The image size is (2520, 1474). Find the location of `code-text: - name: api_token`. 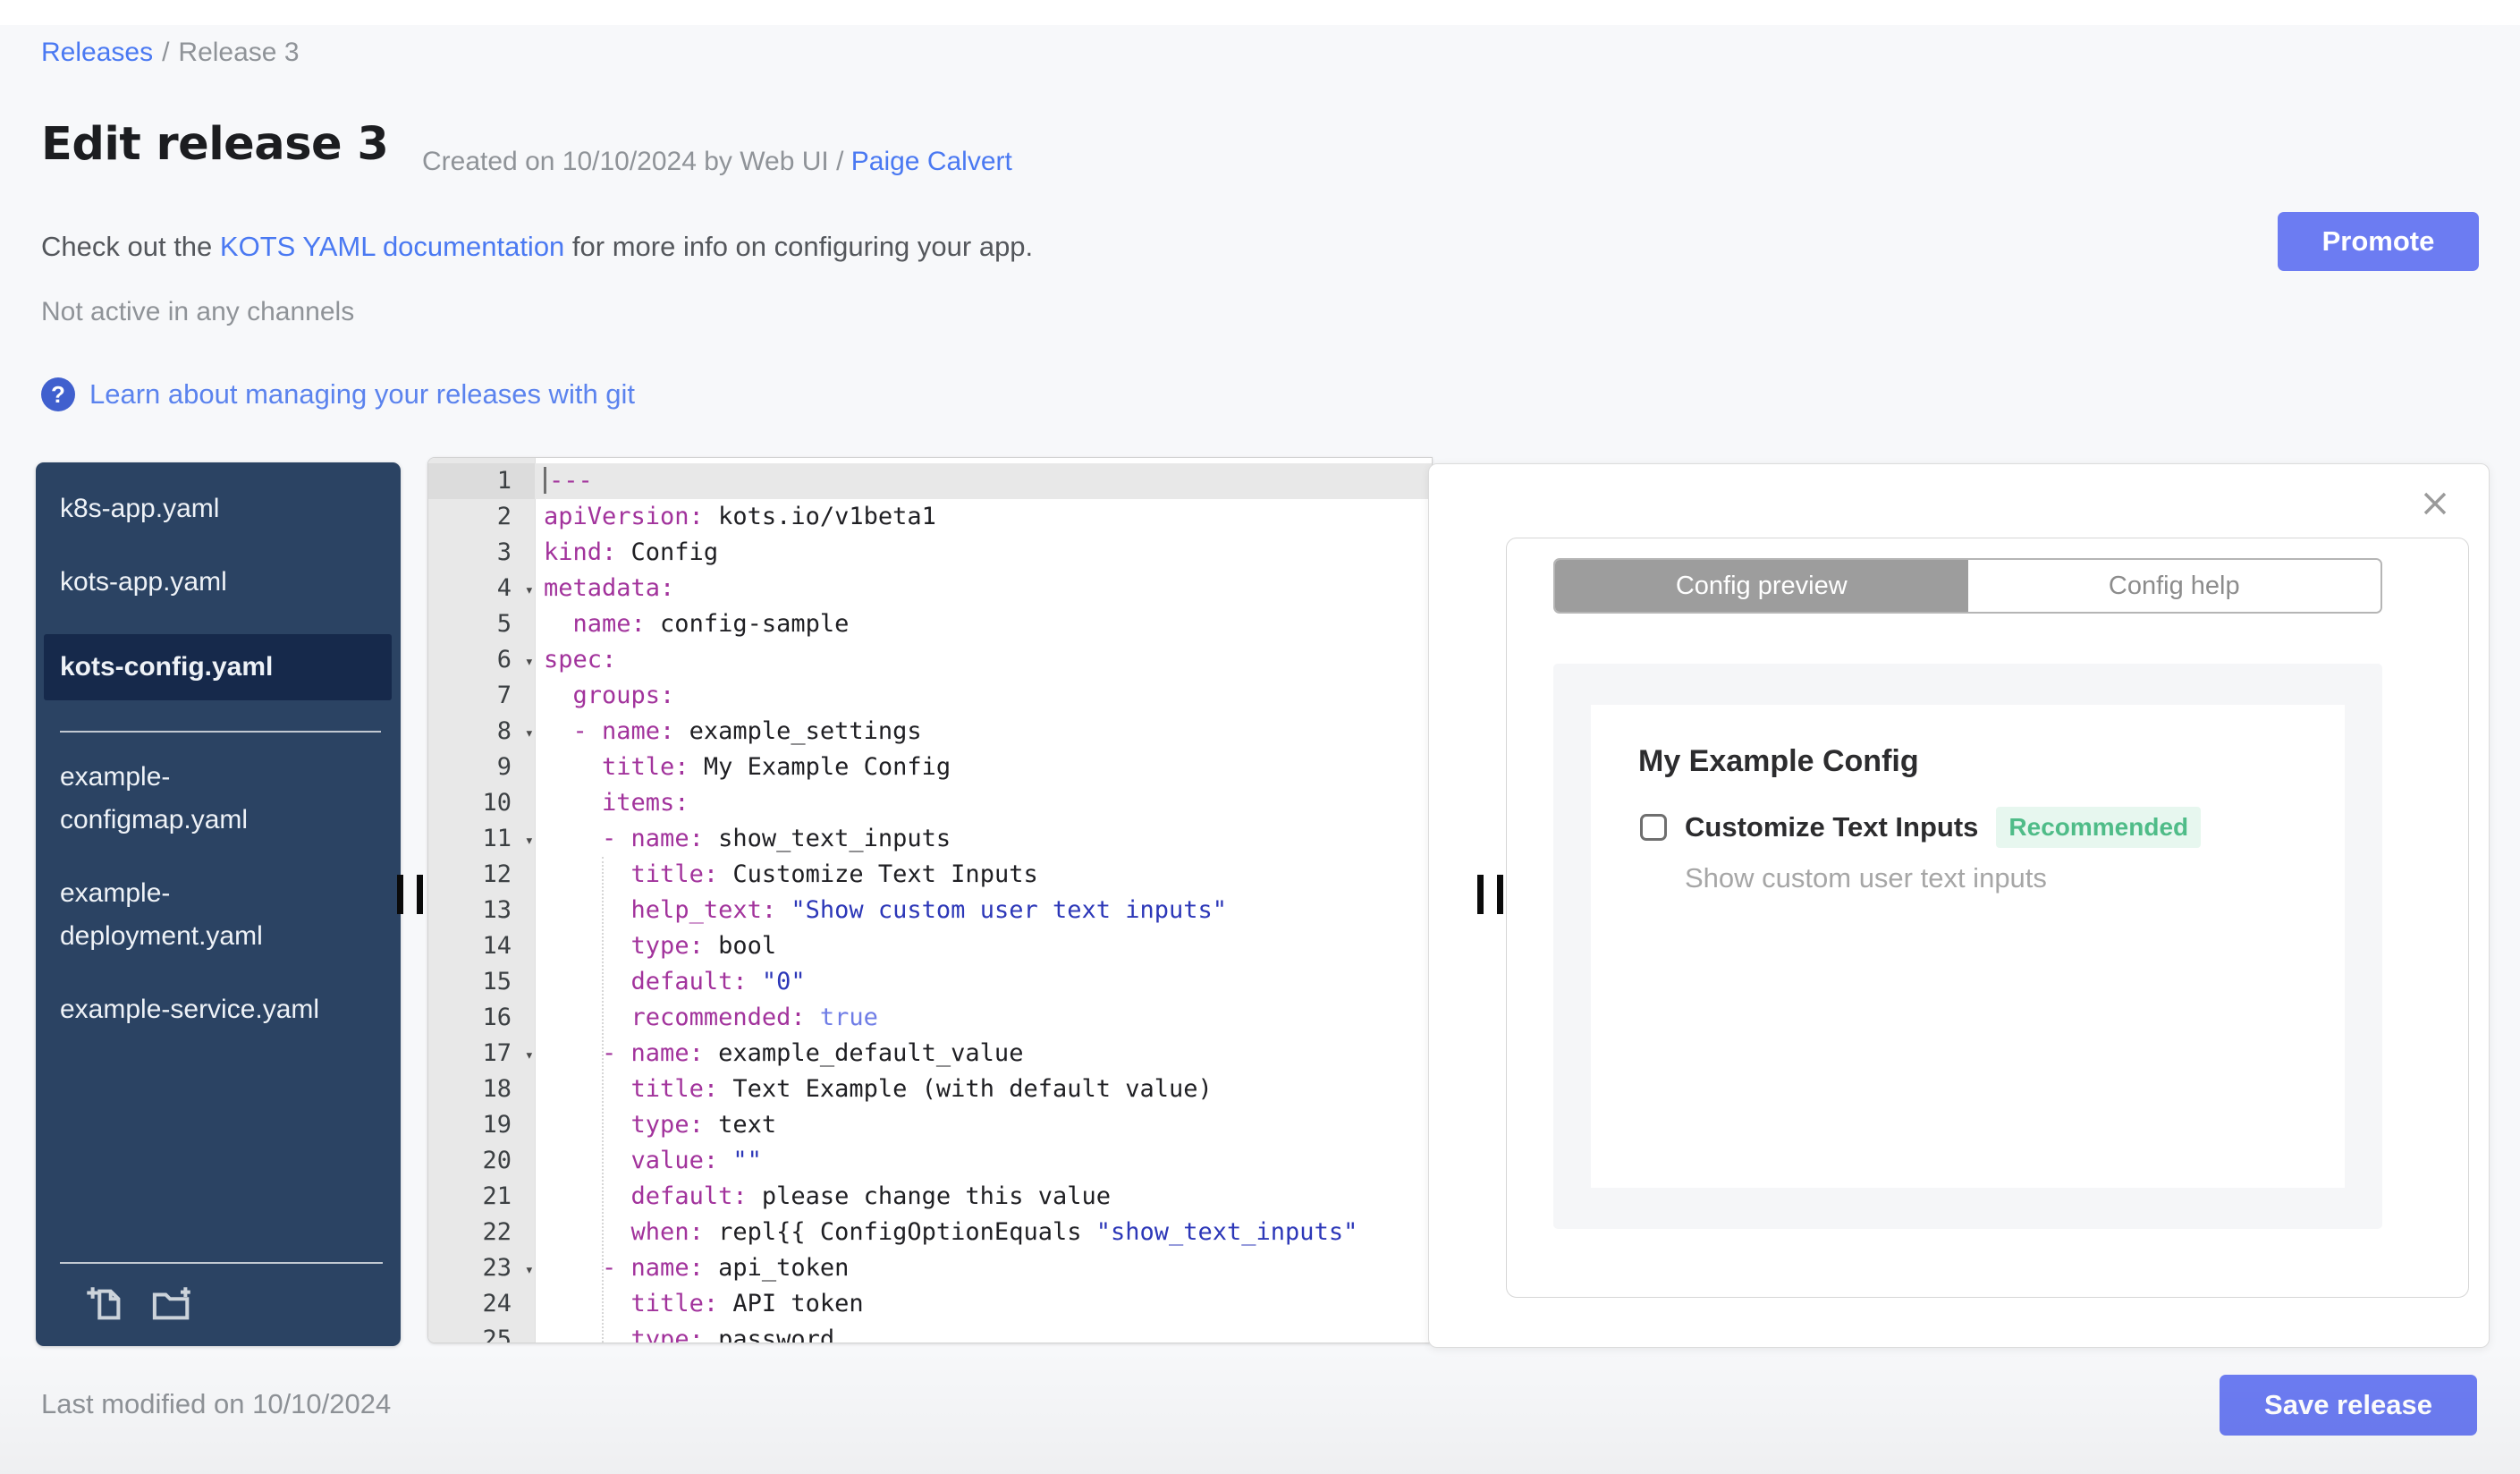

code-text: - name: api_token is located at coordinates (726, 1268).